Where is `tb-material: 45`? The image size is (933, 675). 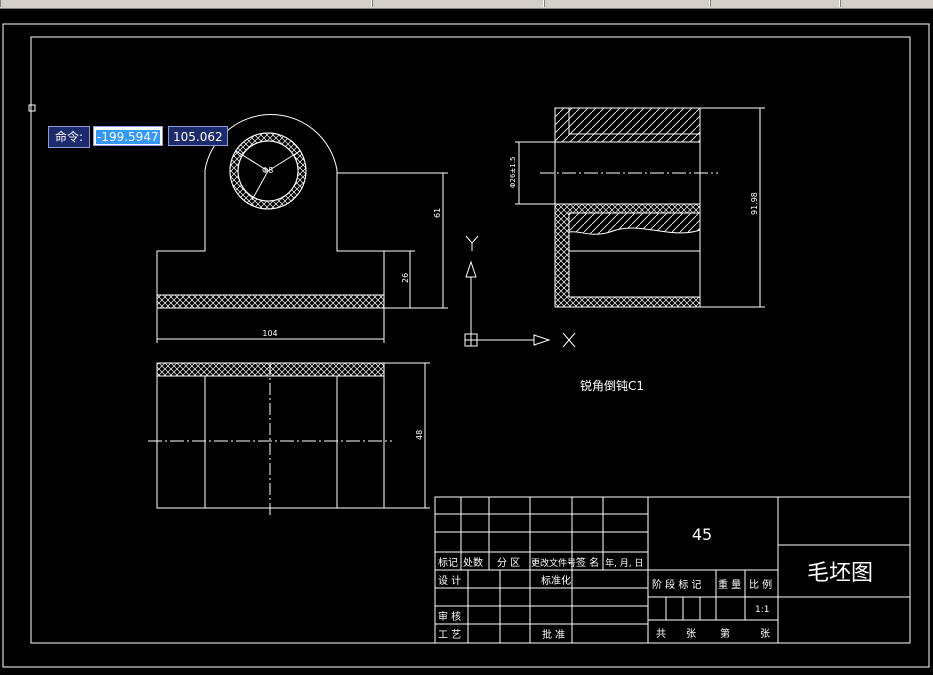
tb-material: 45 is located at coordinates (702, 534).